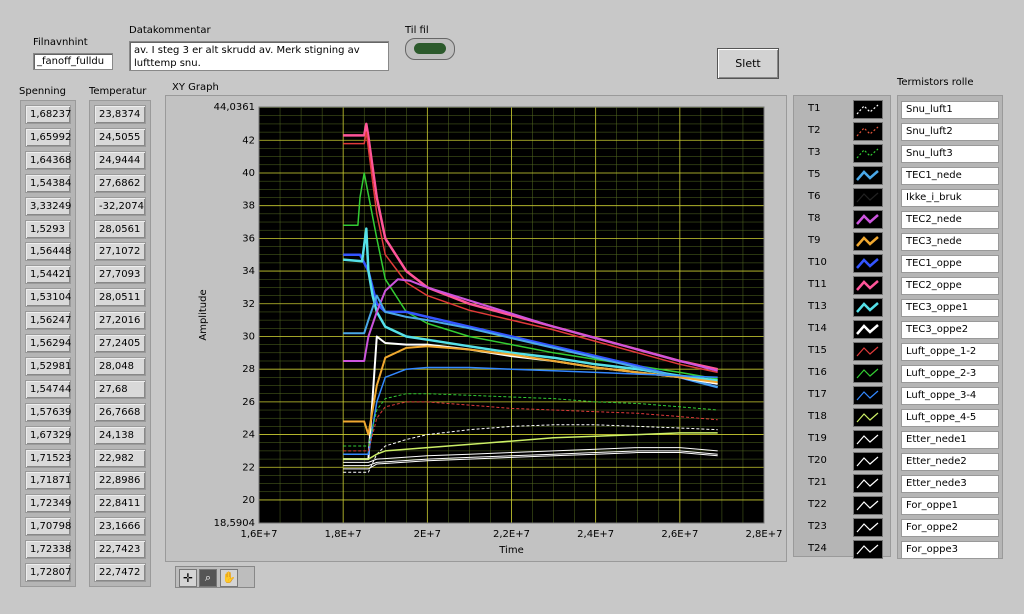 The height and width of the screenshot is (614, 1024). Describe the element at coordinates (343, 534) in the screenshot. I see `x-tick-label: 1,8E+7` at that location.